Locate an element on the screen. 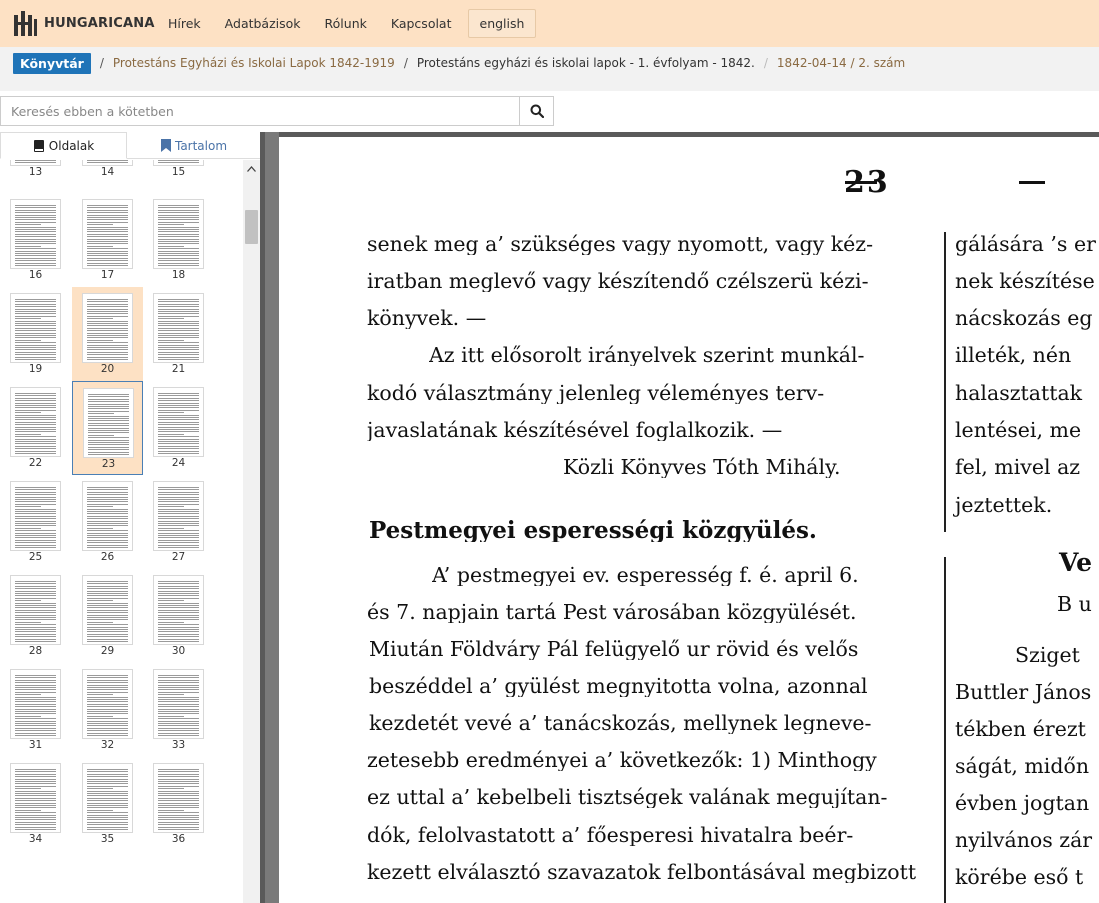  page-text-line: gálására ’s er is located at coordinates (1025, 244).